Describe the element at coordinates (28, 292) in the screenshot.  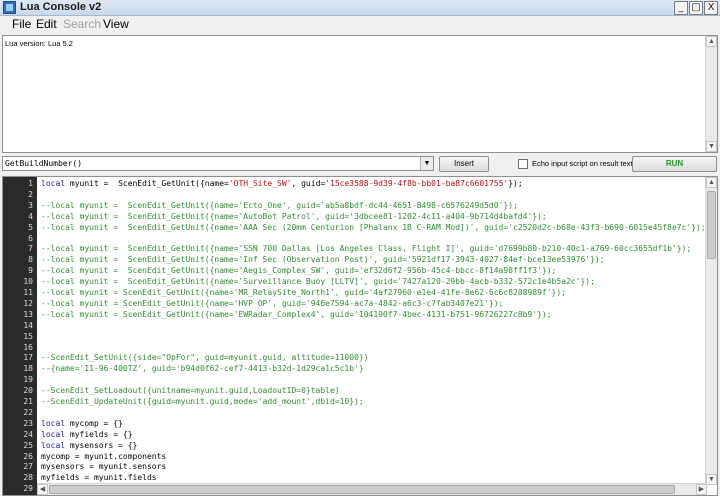
I see `line-number: 11` at that location.